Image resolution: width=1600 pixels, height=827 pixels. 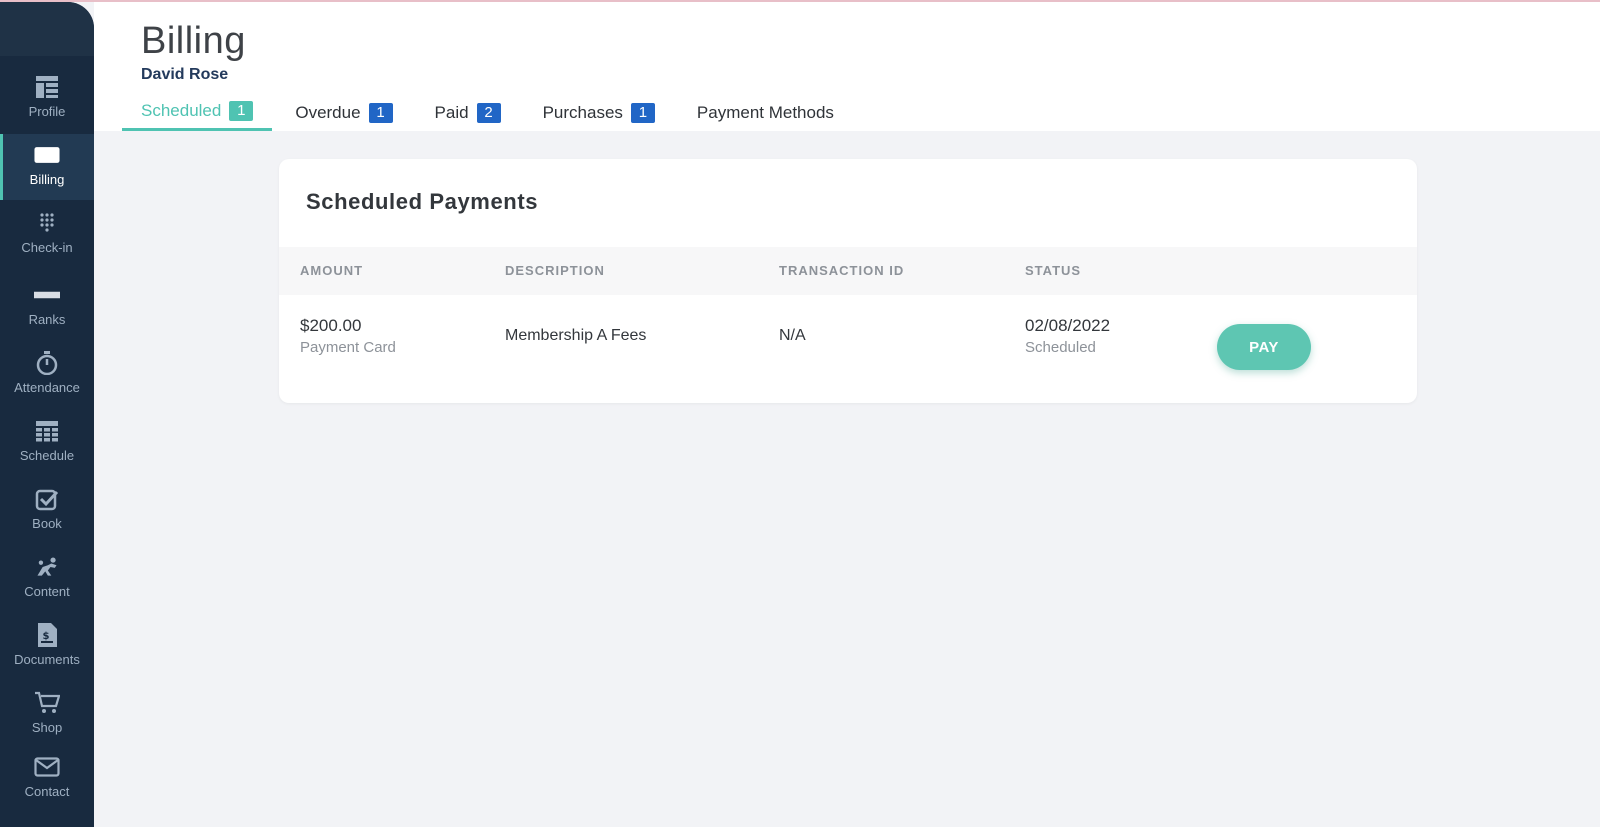 What do you see at coordinates (328, 112) in the screenshot?
I see `tab-label: Overdue` at bounding box center [328, 112].